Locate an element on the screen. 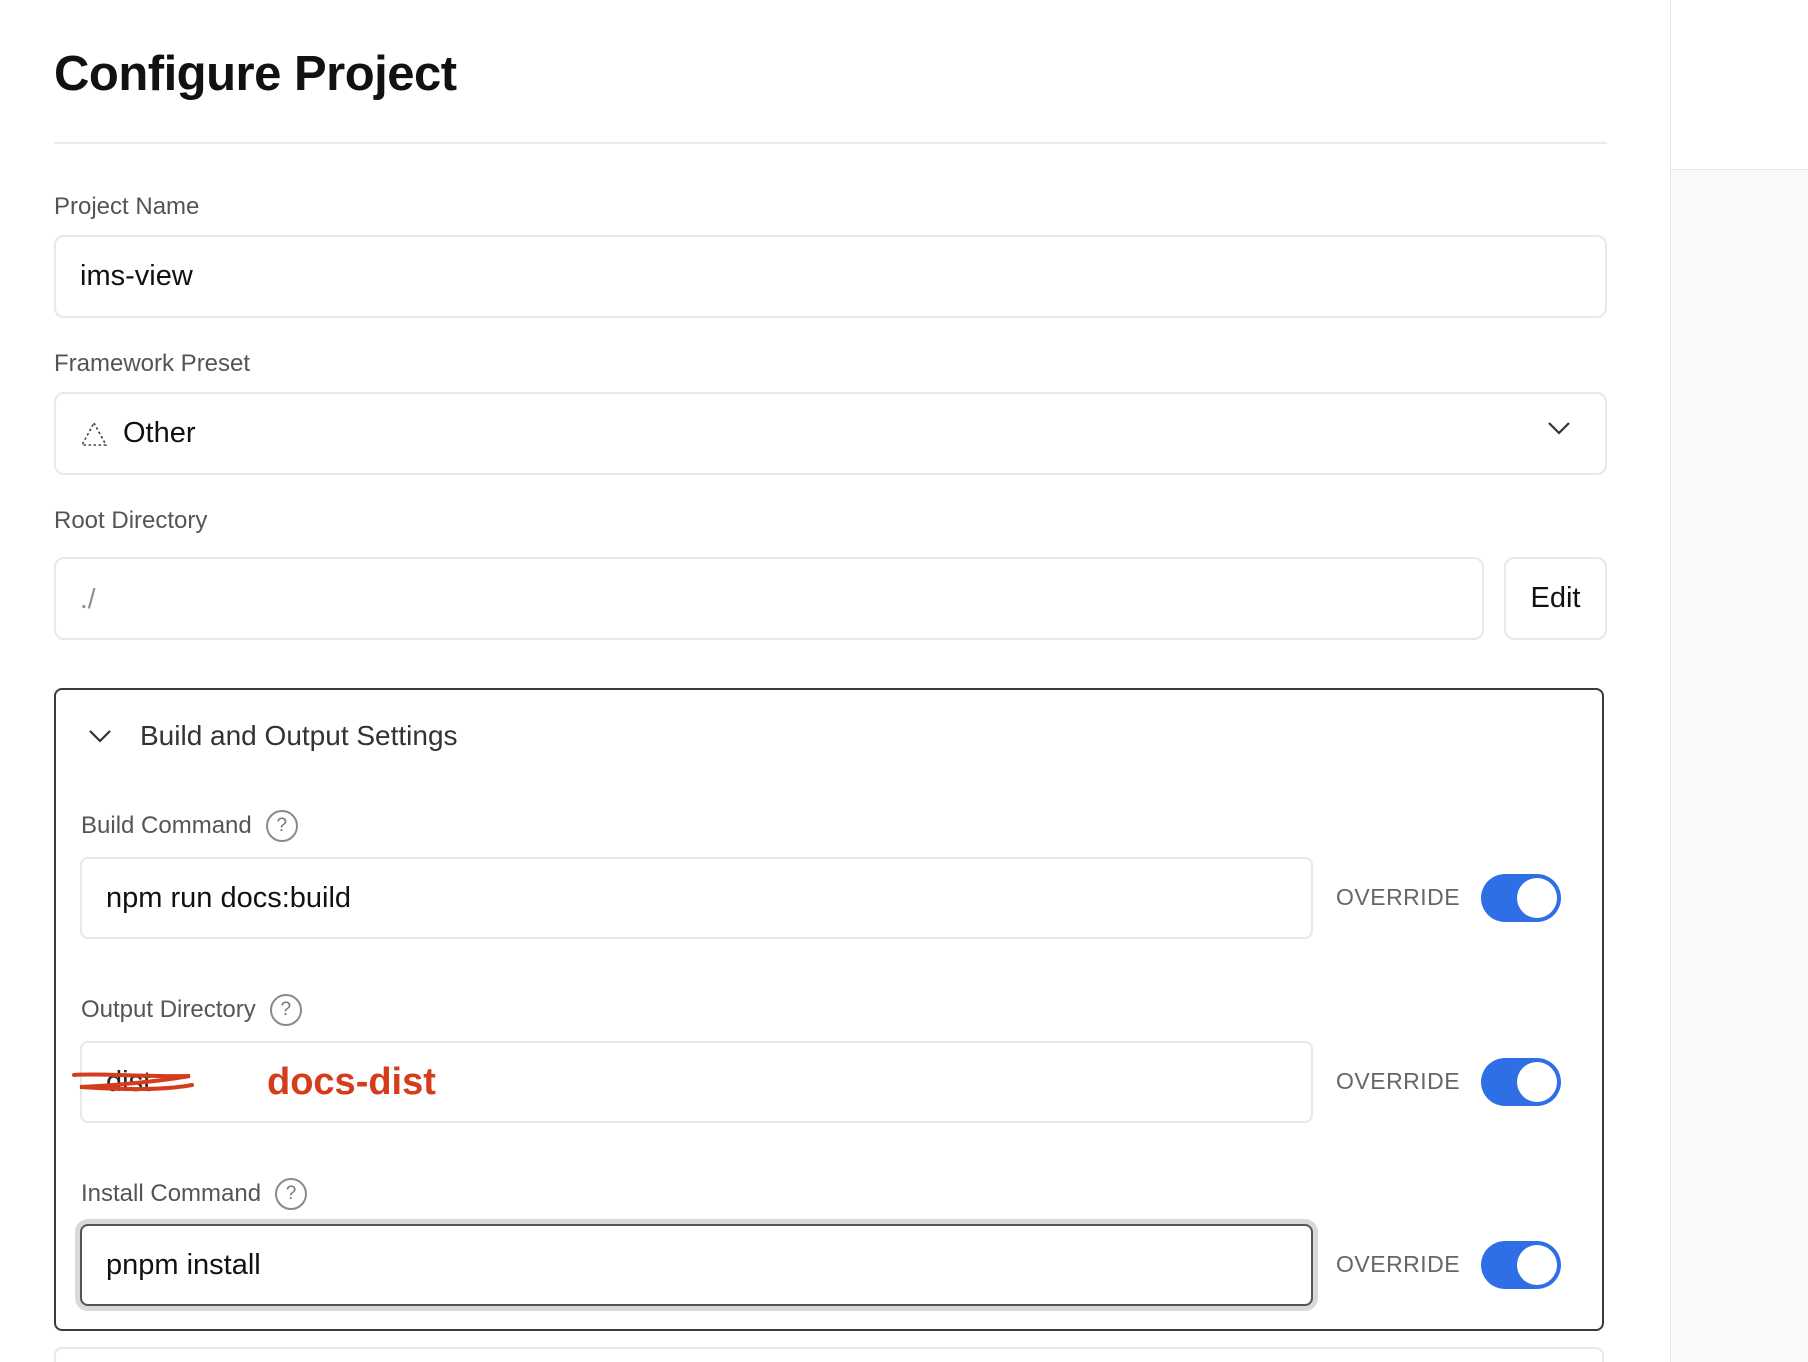 The height and width of the screenshot is (1362, 1808). build-command-label-row: Build Command ? is located at coordinates (189, 826).